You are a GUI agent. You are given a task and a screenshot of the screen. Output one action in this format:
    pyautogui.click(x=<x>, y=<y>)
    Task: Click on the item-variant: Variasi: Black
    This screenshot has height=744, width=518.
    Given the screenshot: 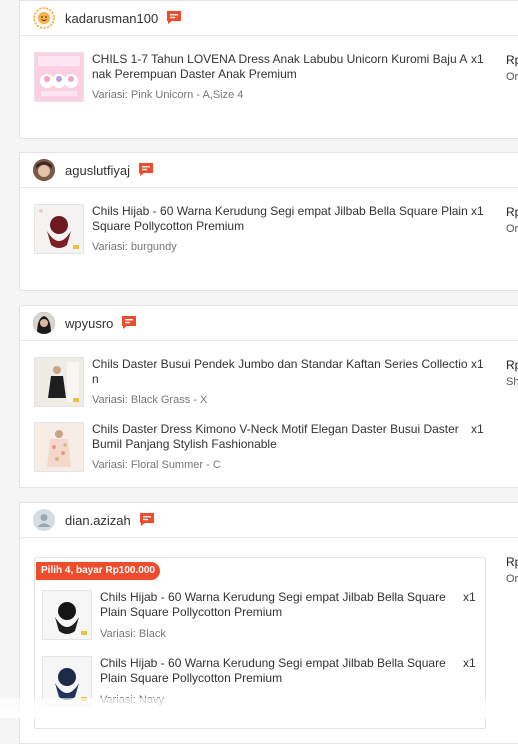 What is the action you would take?
    pyautogui.click(x=133, y=634)
    